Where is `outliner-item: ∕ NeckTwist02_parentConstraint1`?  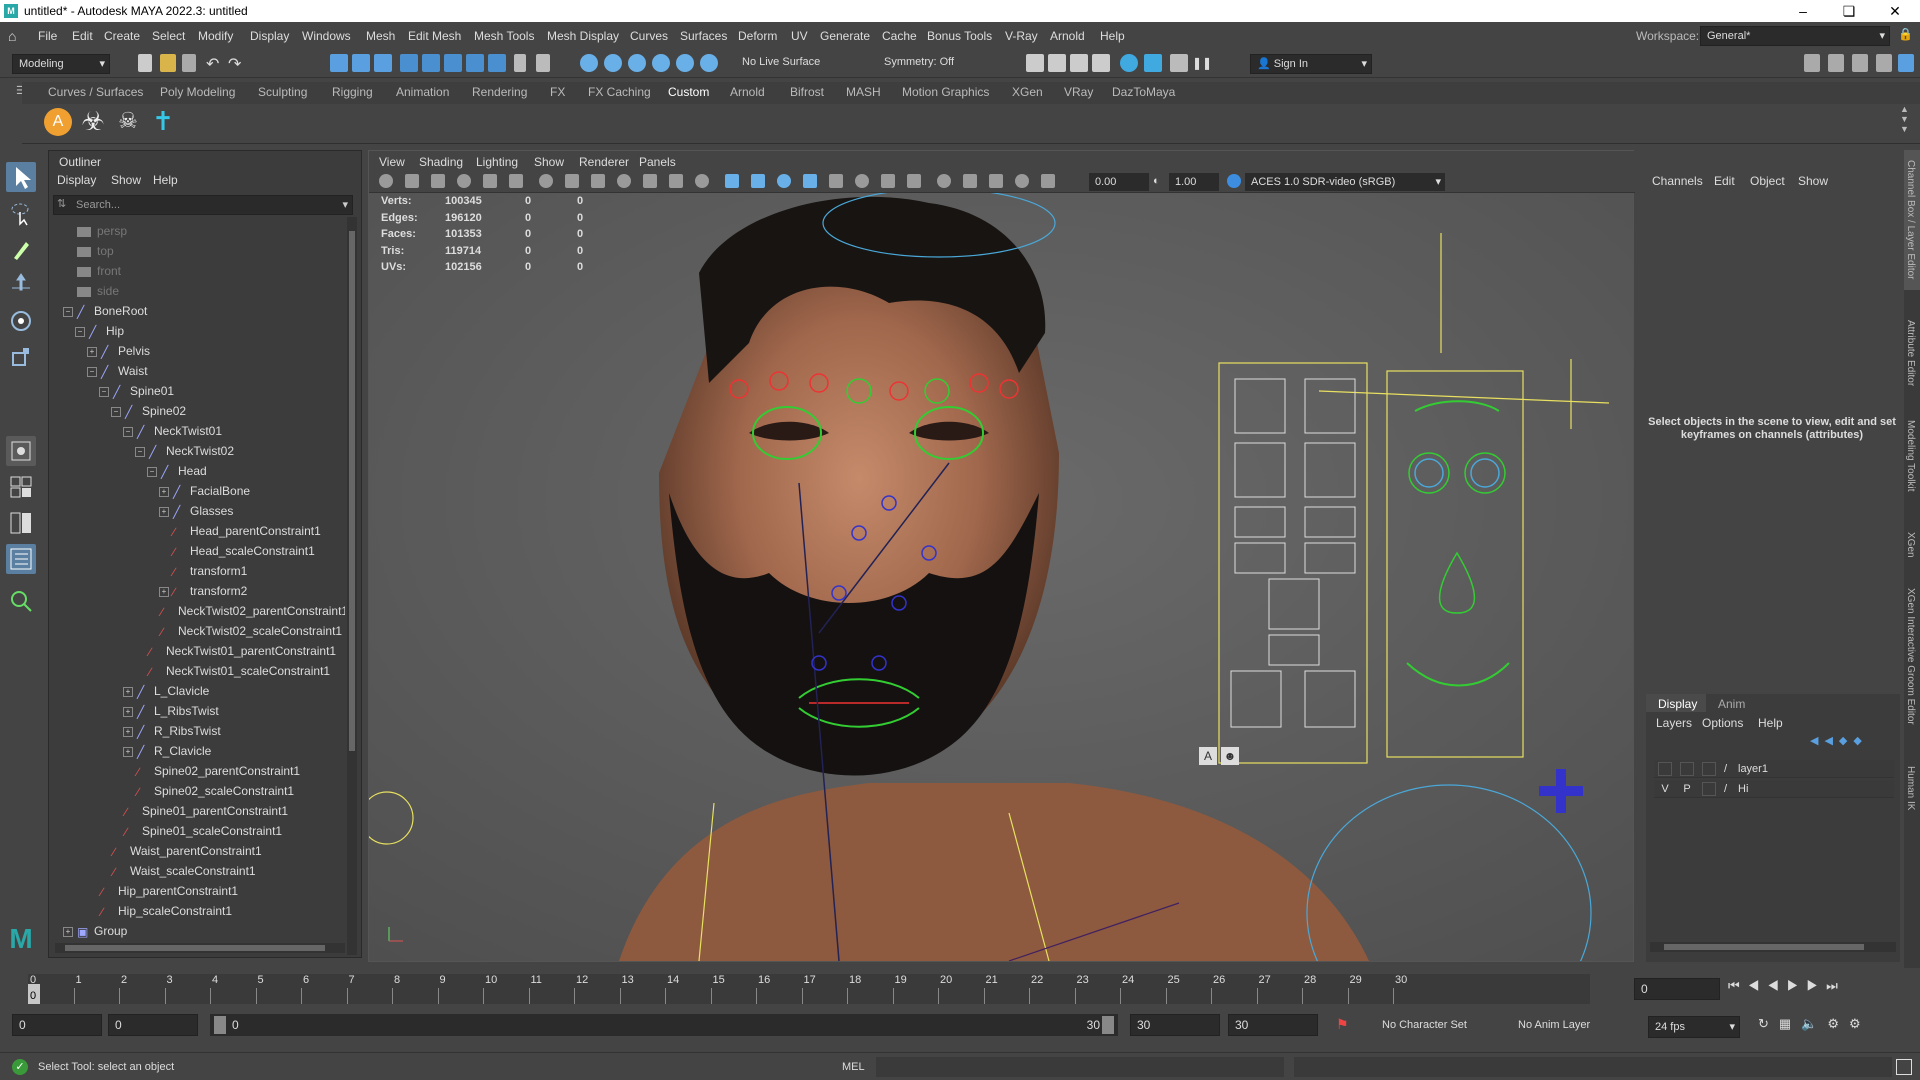
outliner-item: ∕ NeckTwist02_parentConstraint1 is located at coordinates (246, 611).